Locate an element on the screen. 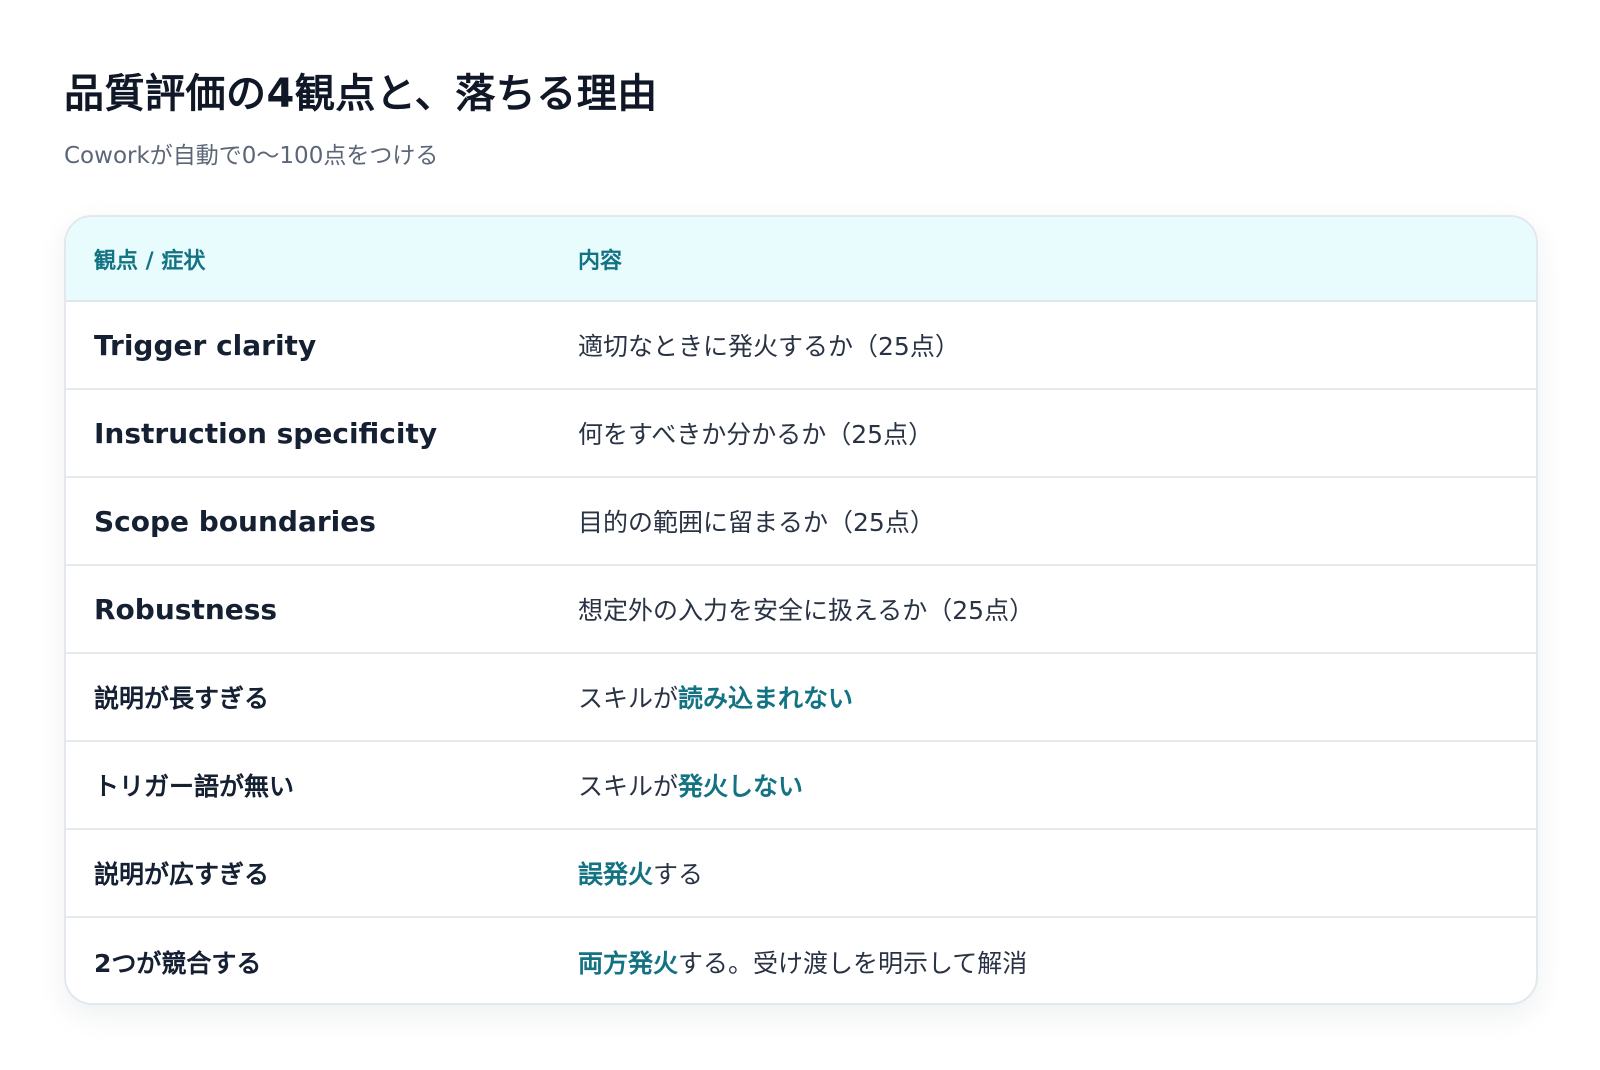 The height and width of the screenshot is (1070, 1600). column-header-aspect: 観点 / 症状 is located at coordinates (308, 259).